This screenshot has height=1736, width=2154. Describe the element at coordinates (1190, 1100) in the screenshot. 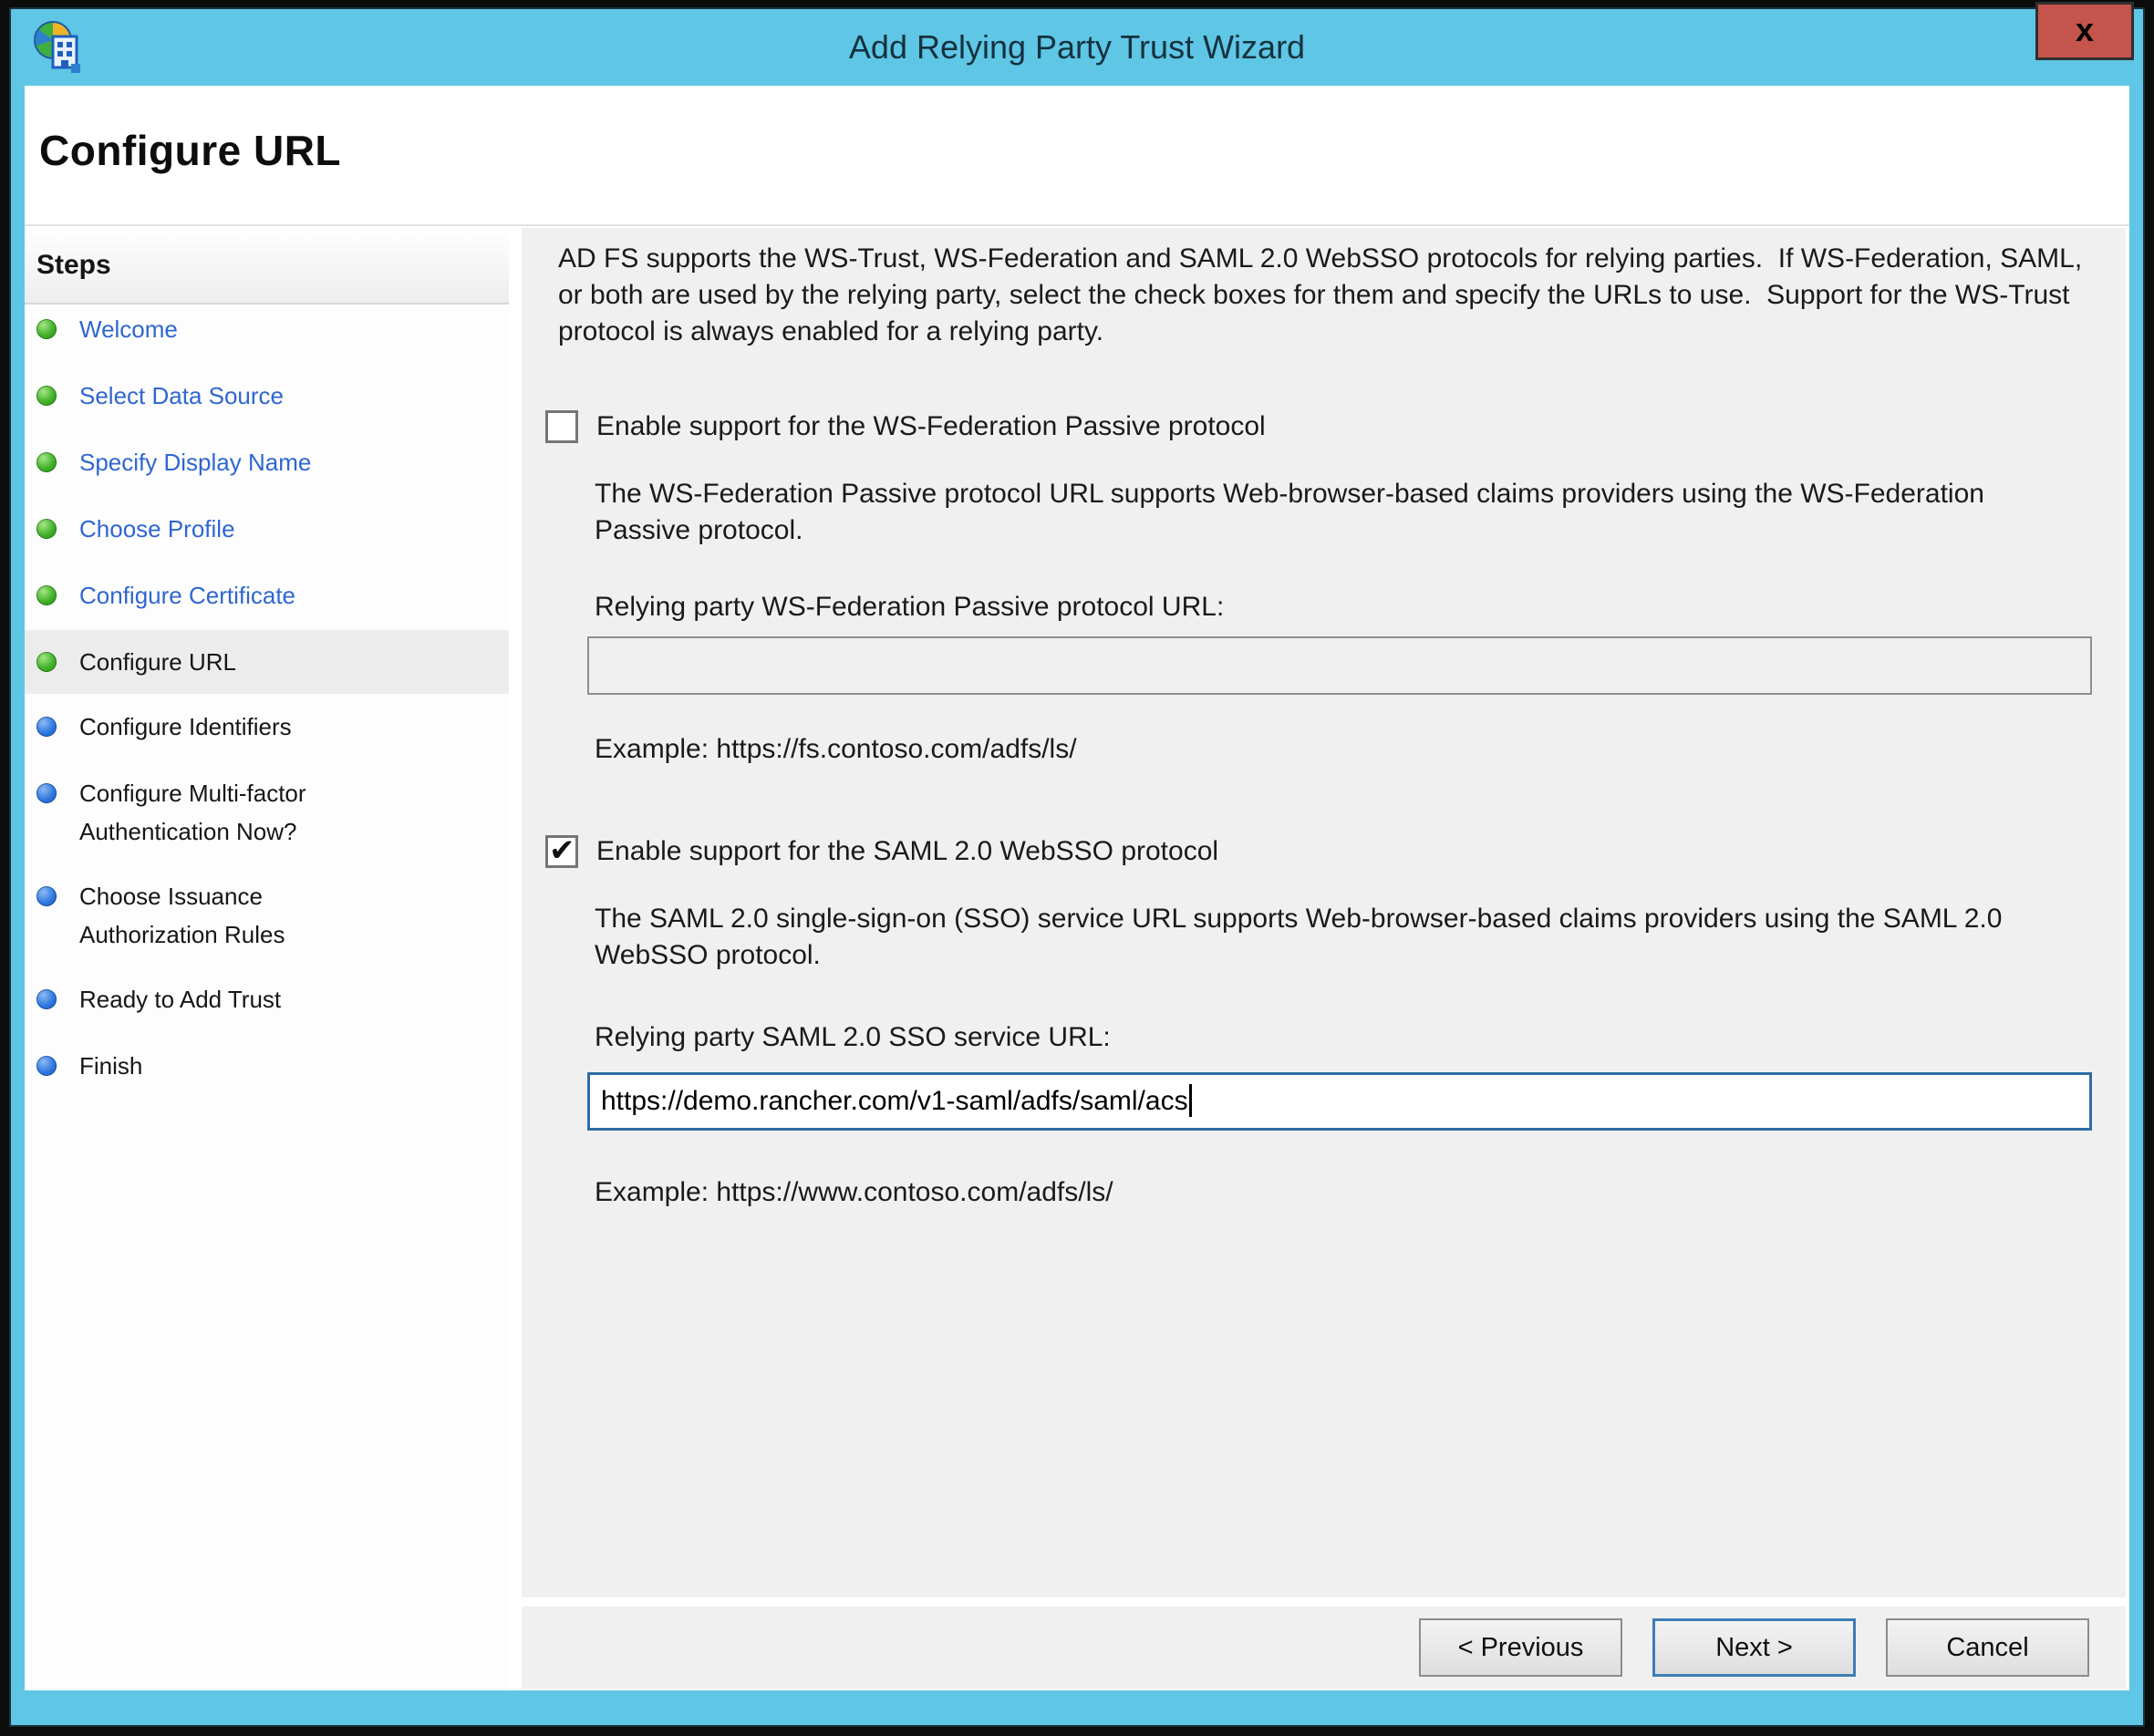

I see `text-cursor` at that location.